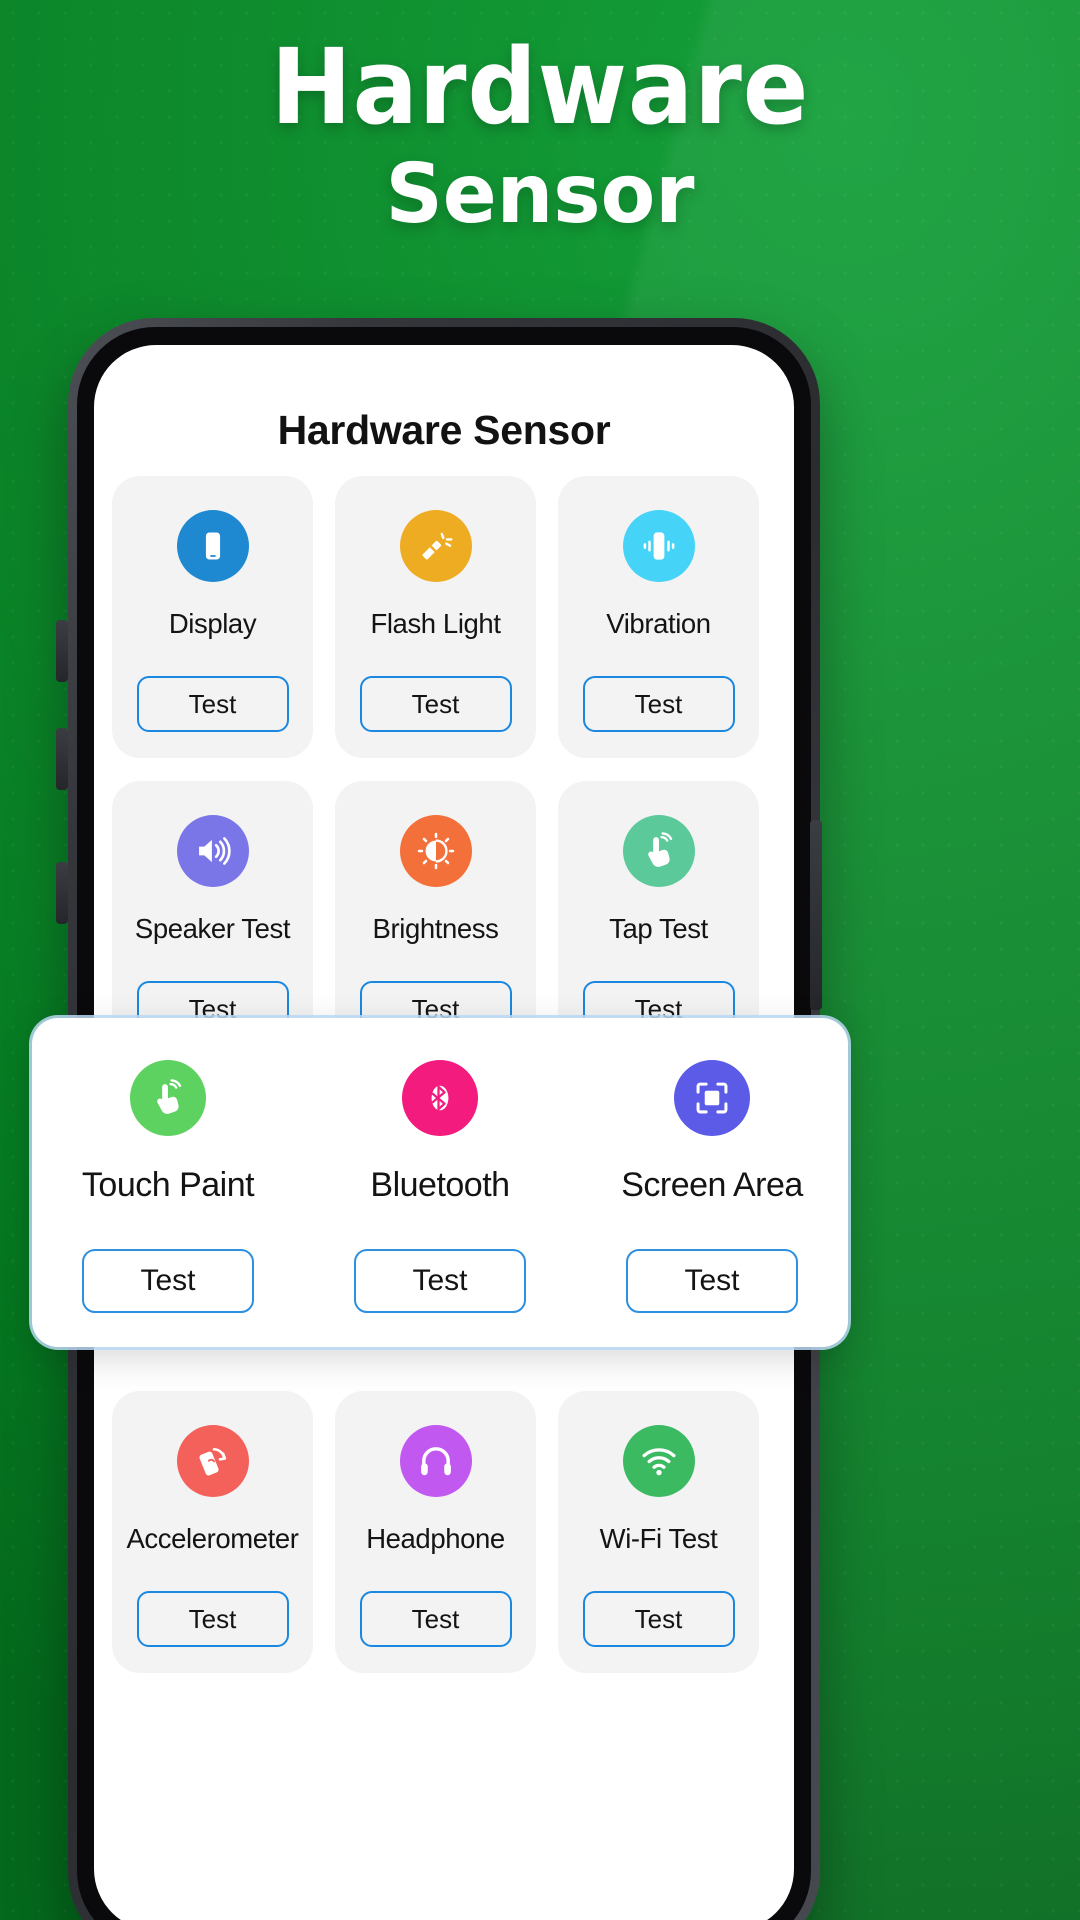 This screenshot has width=1080, height=1920. What do you see at coordinates (444, 430) in the screenshot?
I see `page-title: Hardware Sensor` at bounding box center [444, 430].